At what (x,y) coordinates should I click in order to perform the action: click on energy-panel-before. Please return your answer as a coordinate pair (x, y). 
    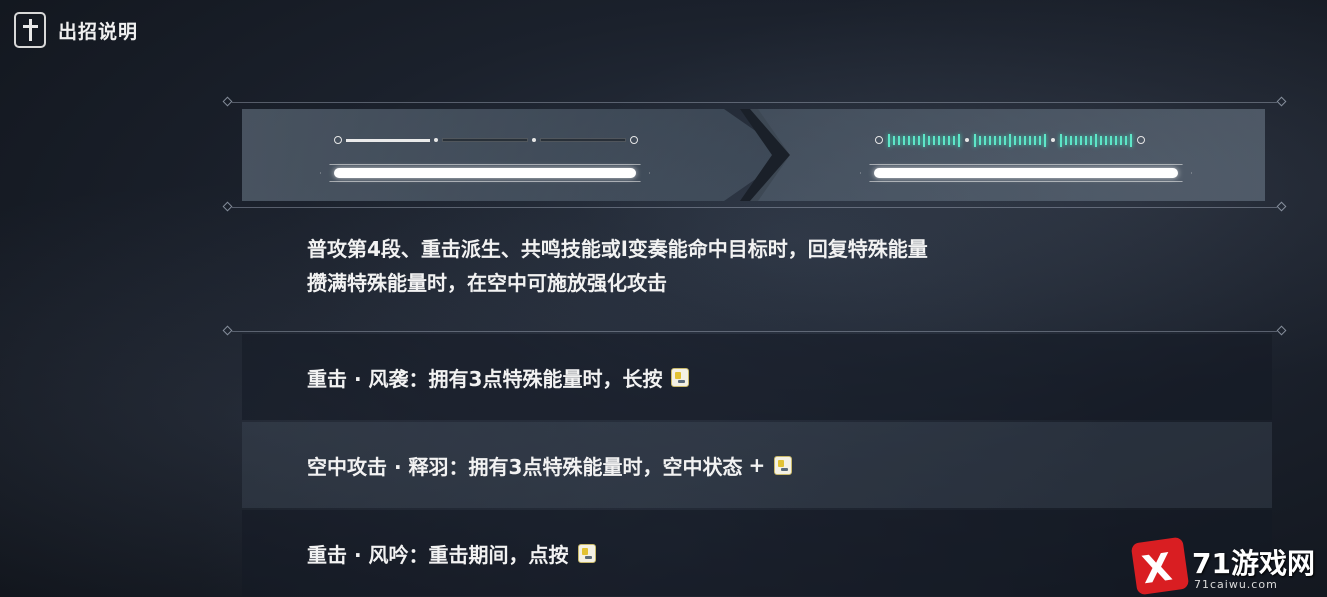
    Looking at the image, I should click on (516, 155).